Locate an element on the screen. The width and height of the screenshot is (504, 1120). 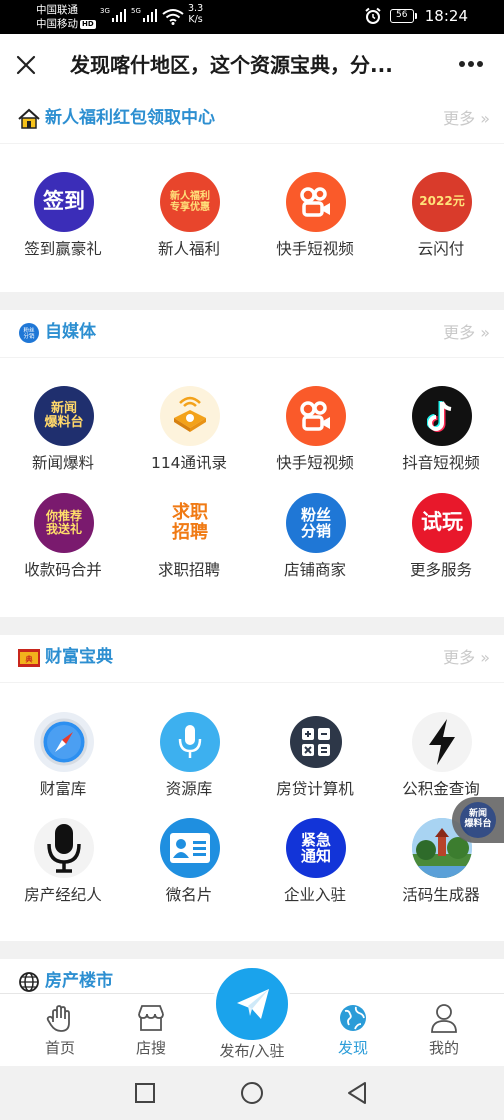
nav-label: 首页 is located at coordinates (59, 1048).